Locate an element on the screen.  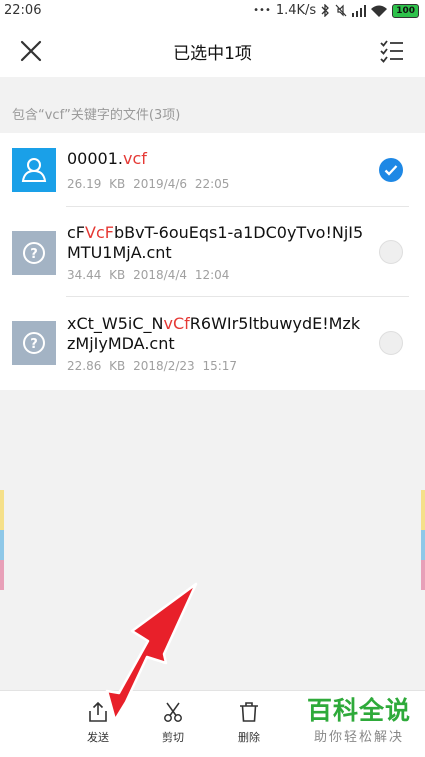
file-meta: 26.19 KB 2019/4/6 22:05 is located at coordinates (148, 184).